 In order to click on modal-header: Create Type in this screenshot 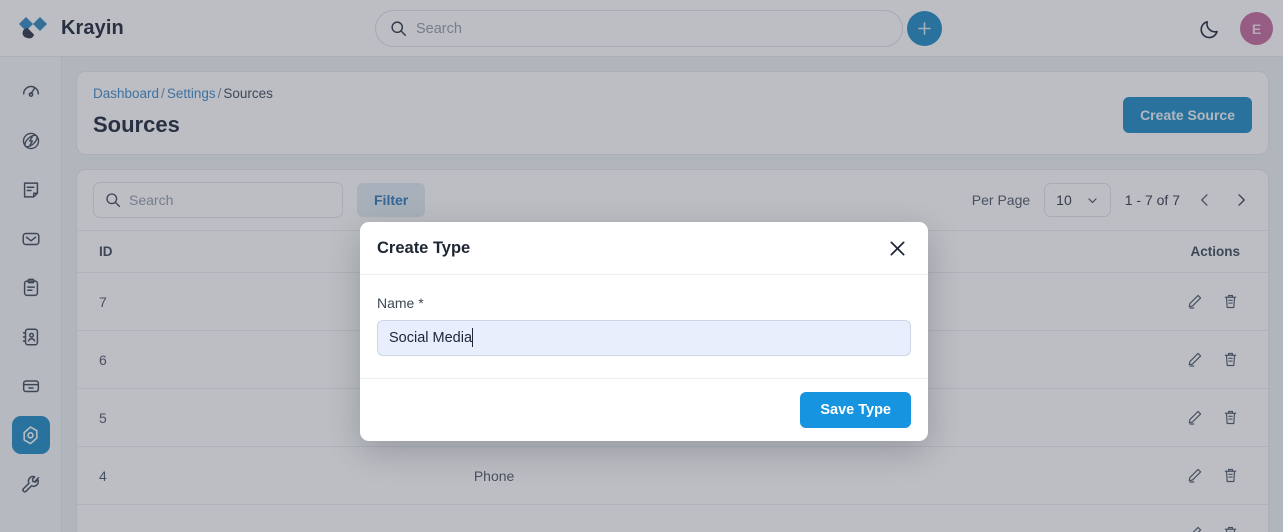, I will do `click(644, 248)`.